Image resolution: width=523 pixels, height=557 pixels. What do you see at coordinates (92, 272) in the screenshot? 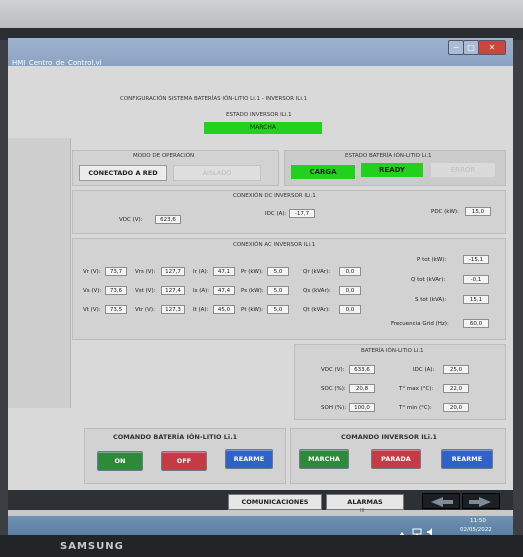
I see `vr-label: Vr (V):` at bounding box center [92, 272].